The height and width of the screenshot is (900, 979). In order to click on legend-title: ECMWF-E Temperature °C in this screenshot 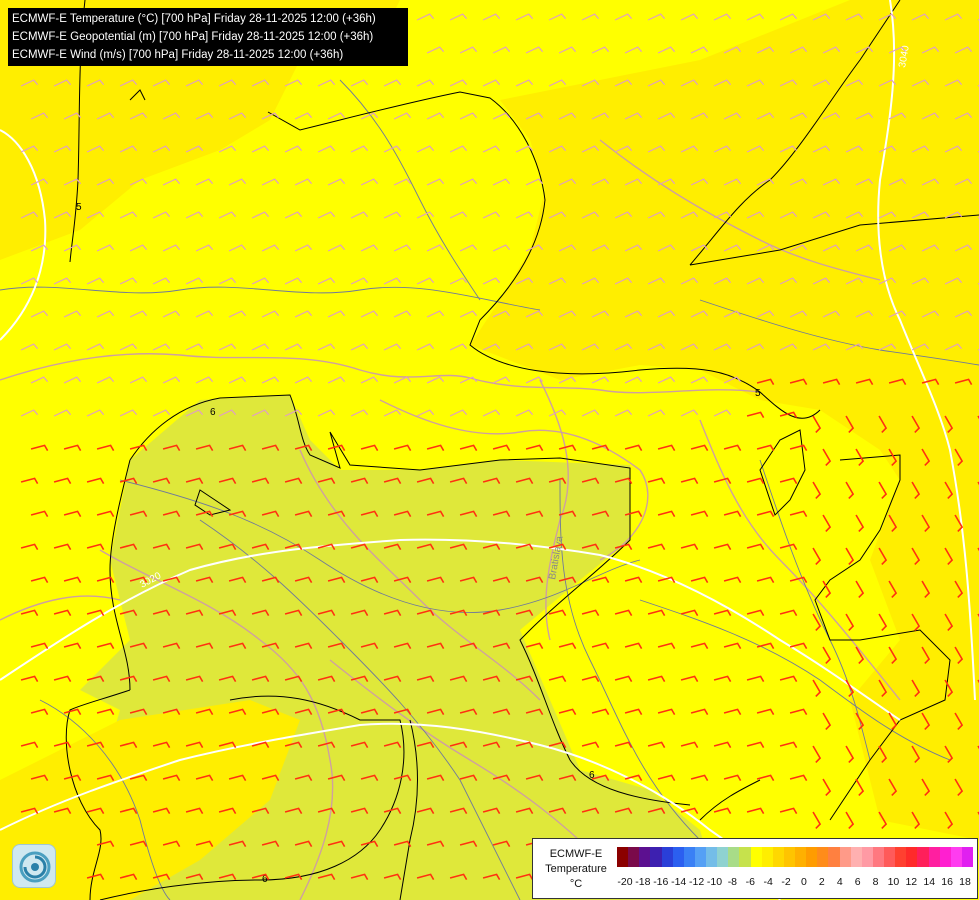, I will do `click(576, 869)`.